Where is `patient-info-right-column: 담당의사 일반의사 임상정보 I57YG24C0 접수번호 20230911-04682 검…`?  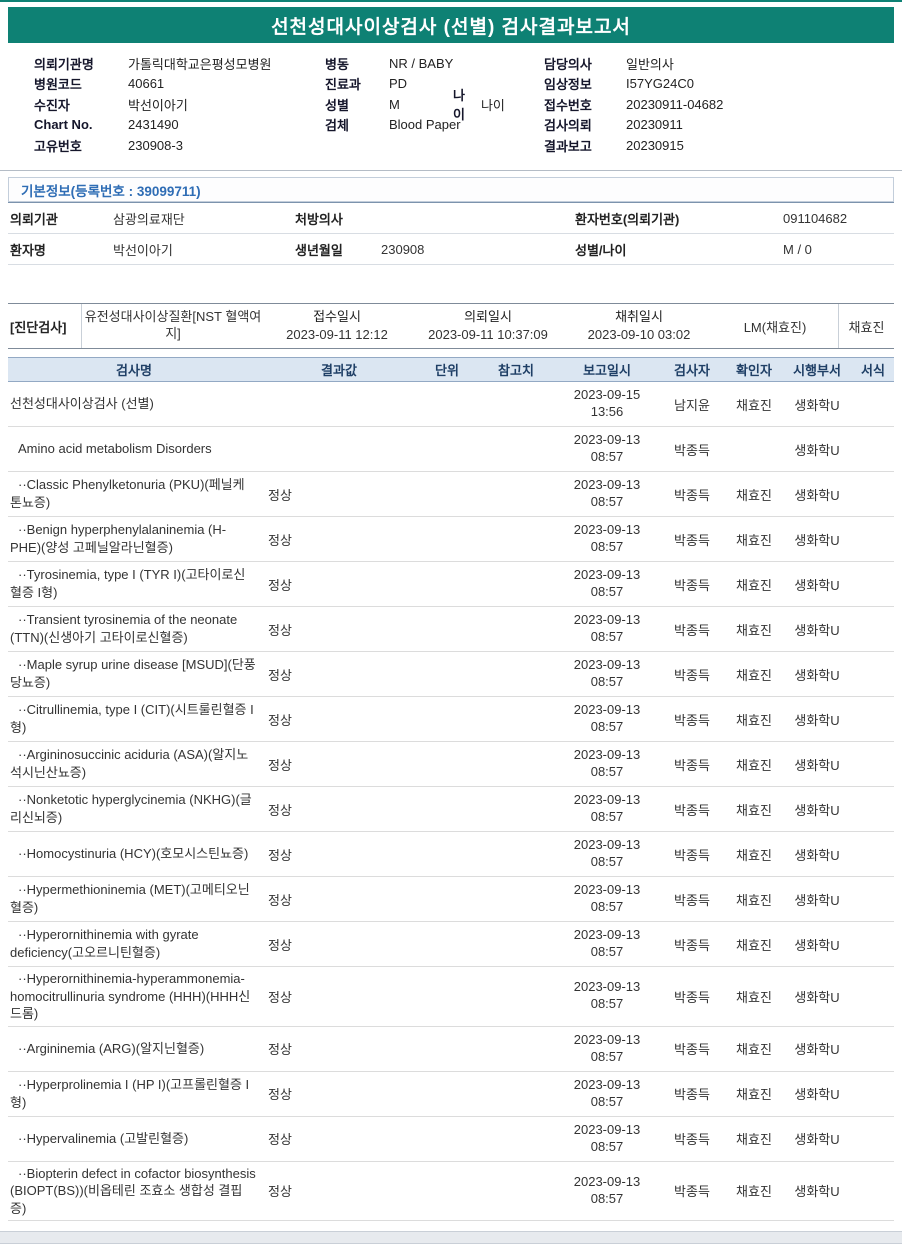 patient-info-right-column: 담당의사 일반의사 임상정보 I57YG24C0 접수번호 20230911-04682 검… is located at coordinates (719, 104).